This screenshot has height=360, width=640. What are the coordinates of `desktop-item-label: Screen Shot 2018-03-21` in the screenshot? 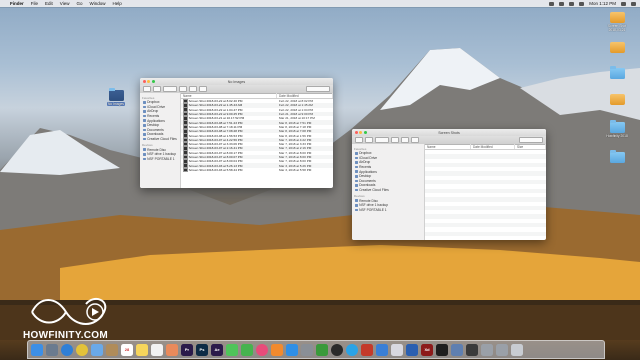 It's located at (617, 28).